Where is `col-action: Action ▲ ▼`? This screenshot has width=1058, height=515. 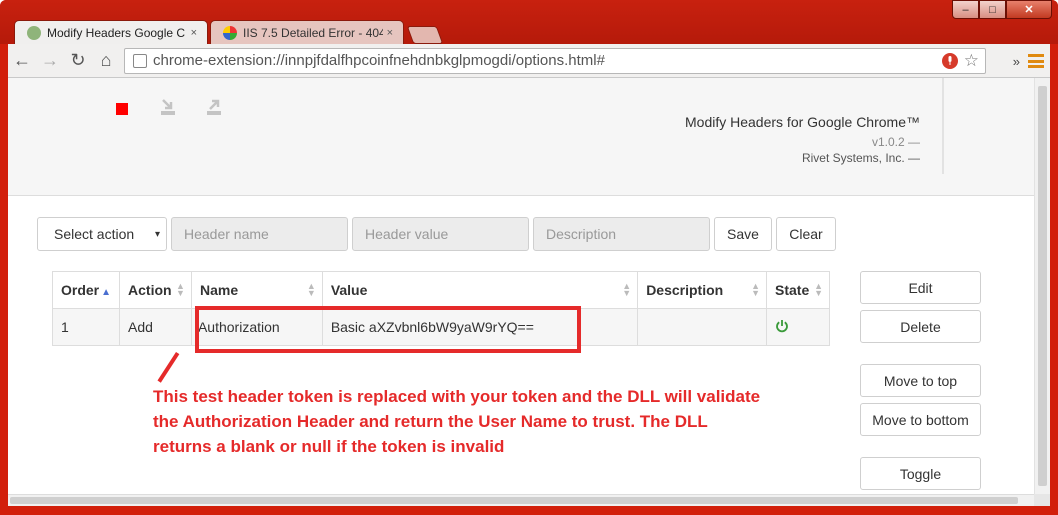 col-action: Action ▲ ▼ is located at coordinates (155, 290).